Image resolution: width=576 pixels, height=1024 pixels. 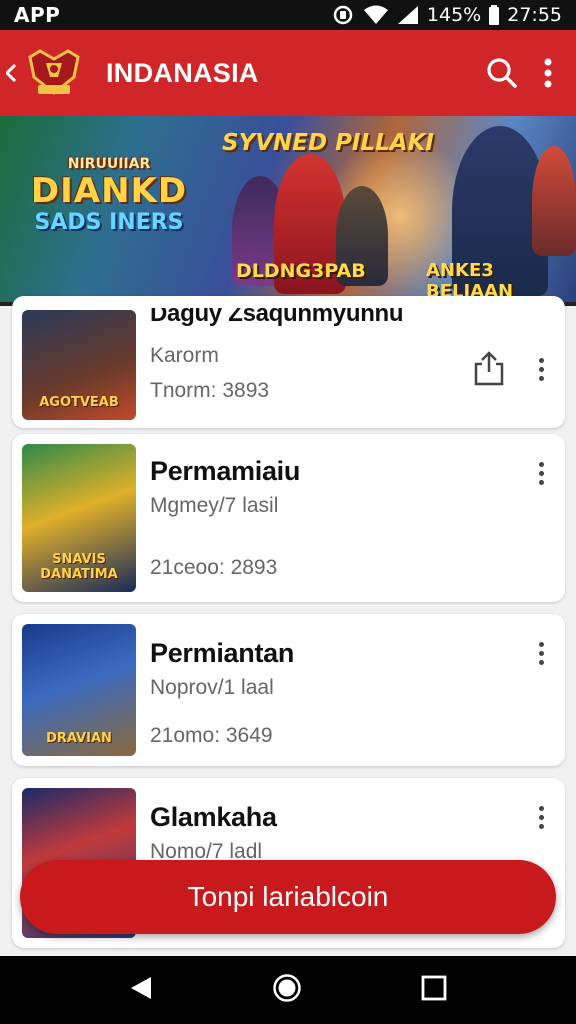 I want to click on game-thumbnail: AGOTVEAB, so click(x=79, y=365).